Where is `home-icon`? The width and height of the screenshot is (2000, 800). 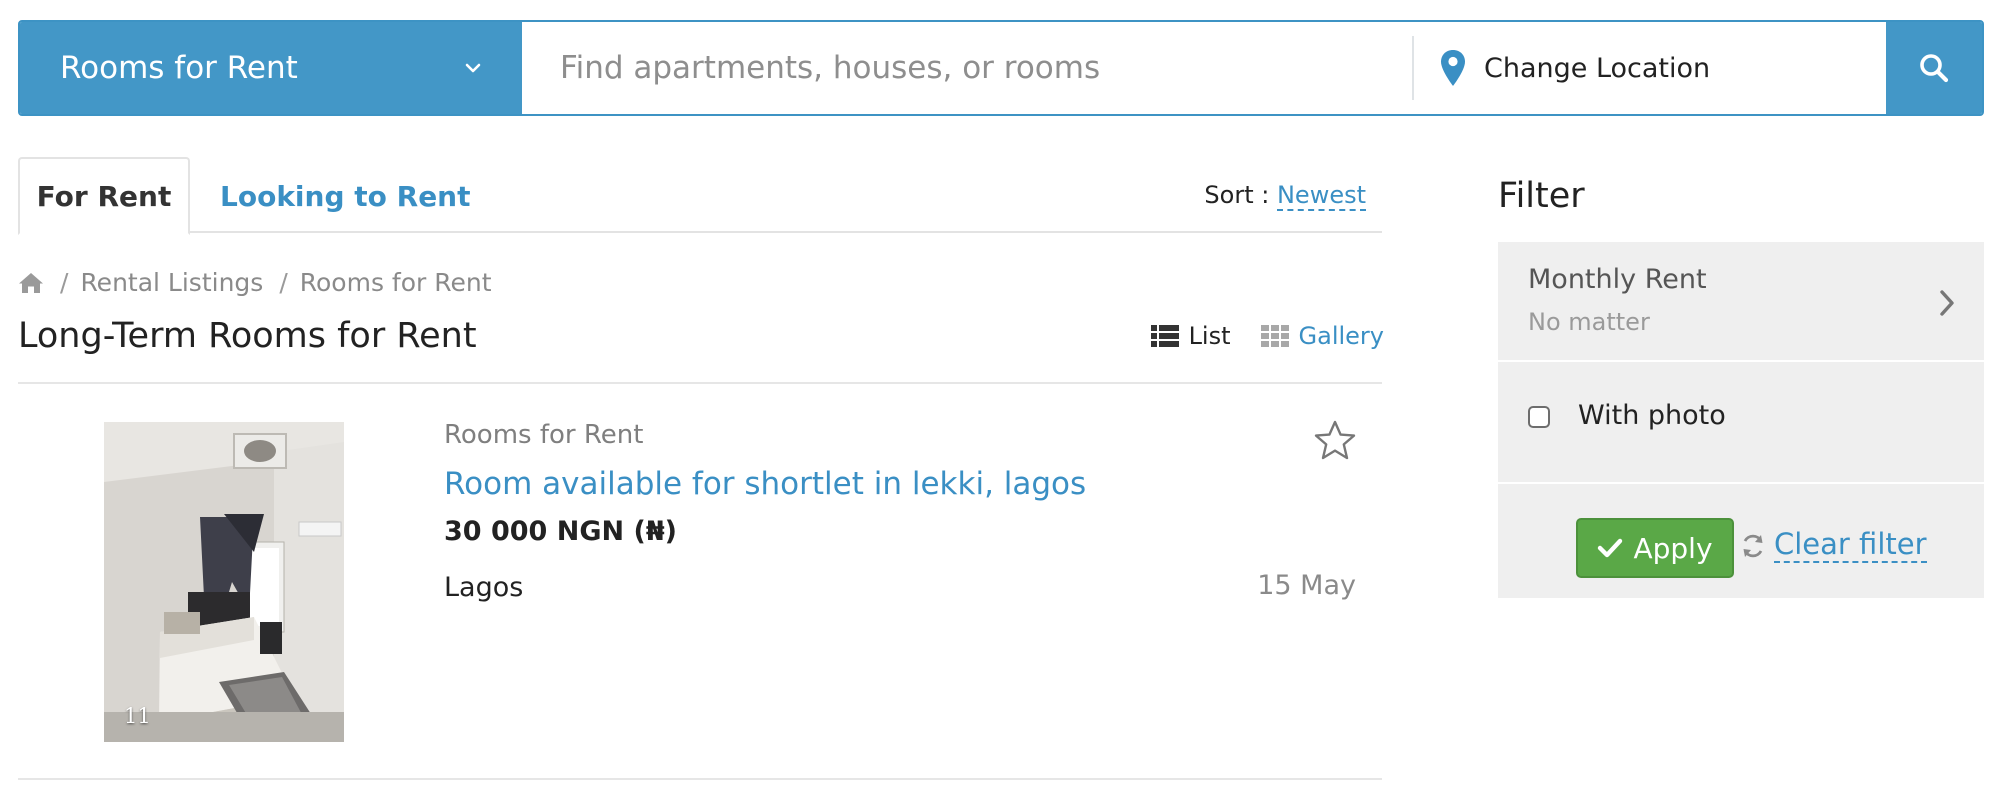
home-icon is located at coordinates (31, 283).